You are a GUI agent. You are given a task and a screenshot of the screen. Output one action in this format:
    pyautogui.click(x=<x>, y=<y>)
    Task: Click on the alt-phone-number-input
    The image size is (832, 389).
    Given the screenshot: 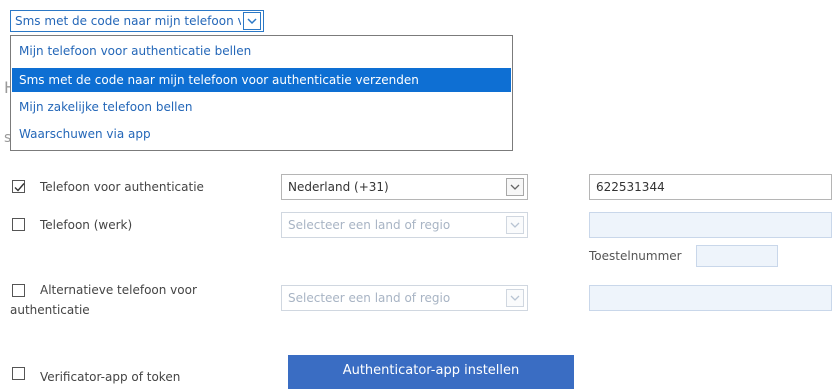 What is the action you would take?
    pyautogui.click(x=710, y=298)
    